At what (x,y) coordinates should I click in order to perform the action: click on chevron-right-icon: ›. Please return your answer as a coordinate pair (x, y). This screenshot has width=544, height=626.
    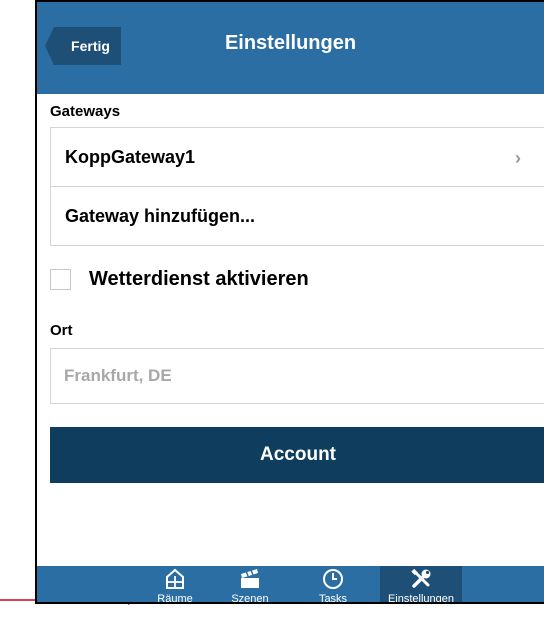
    Looking at the image, I should click on (518, 158).